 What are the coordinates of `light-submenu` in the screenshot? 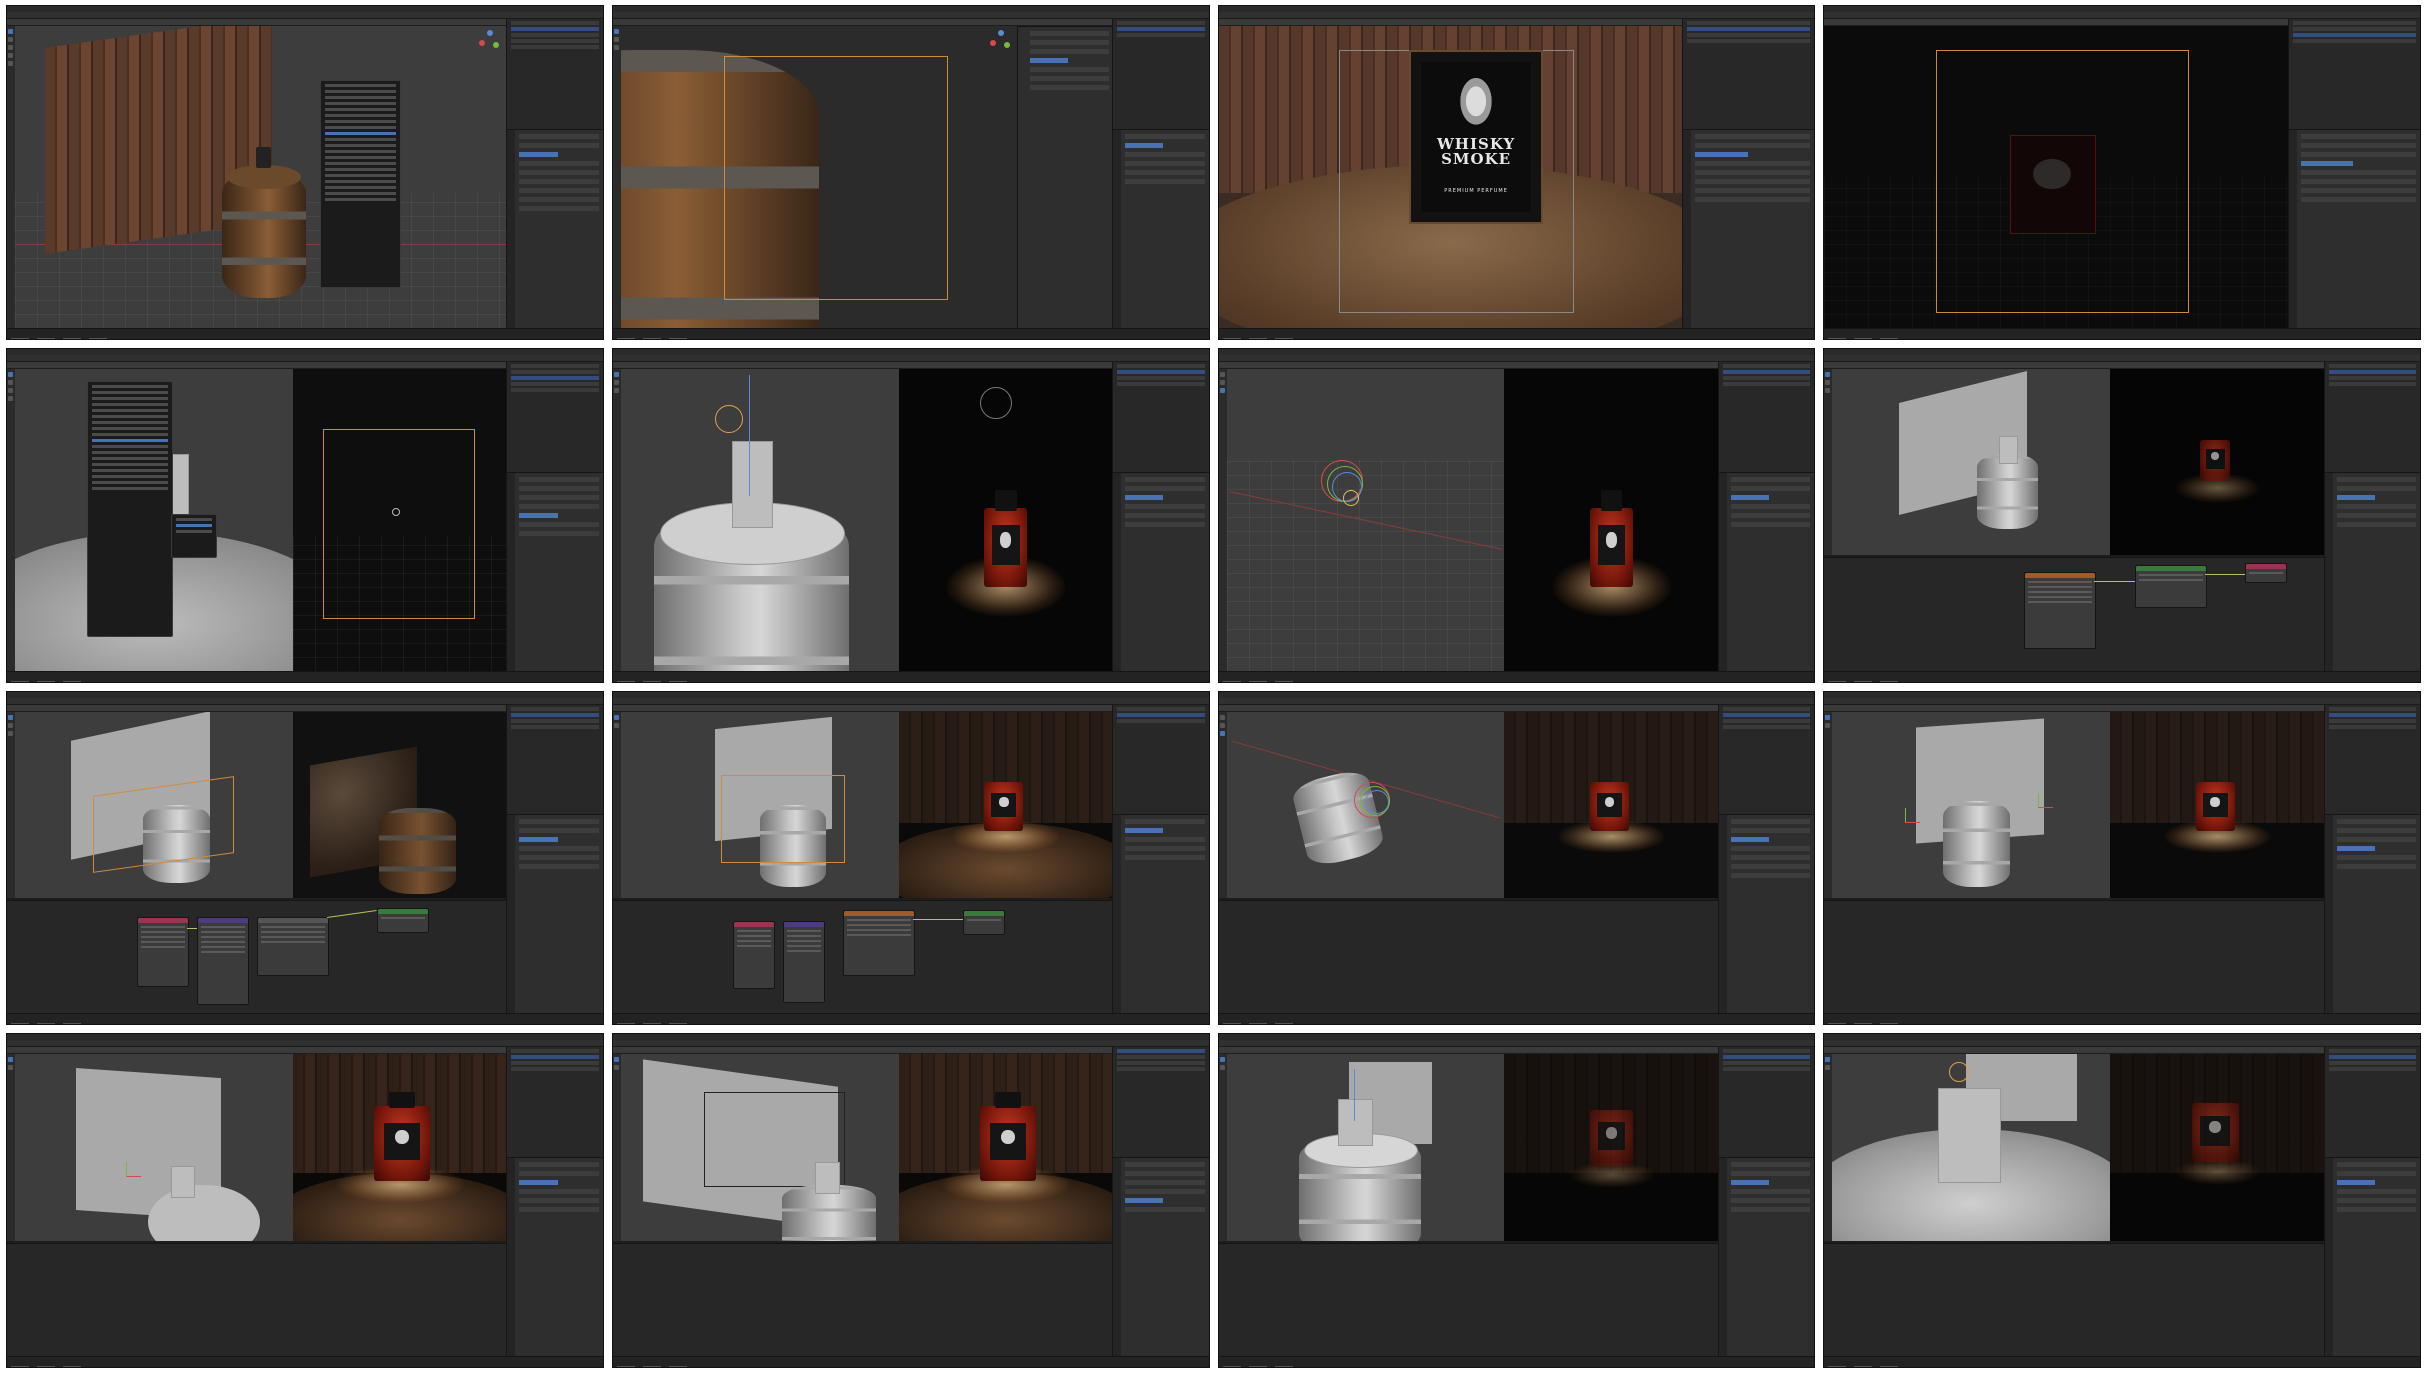 It's located at (194, 536).